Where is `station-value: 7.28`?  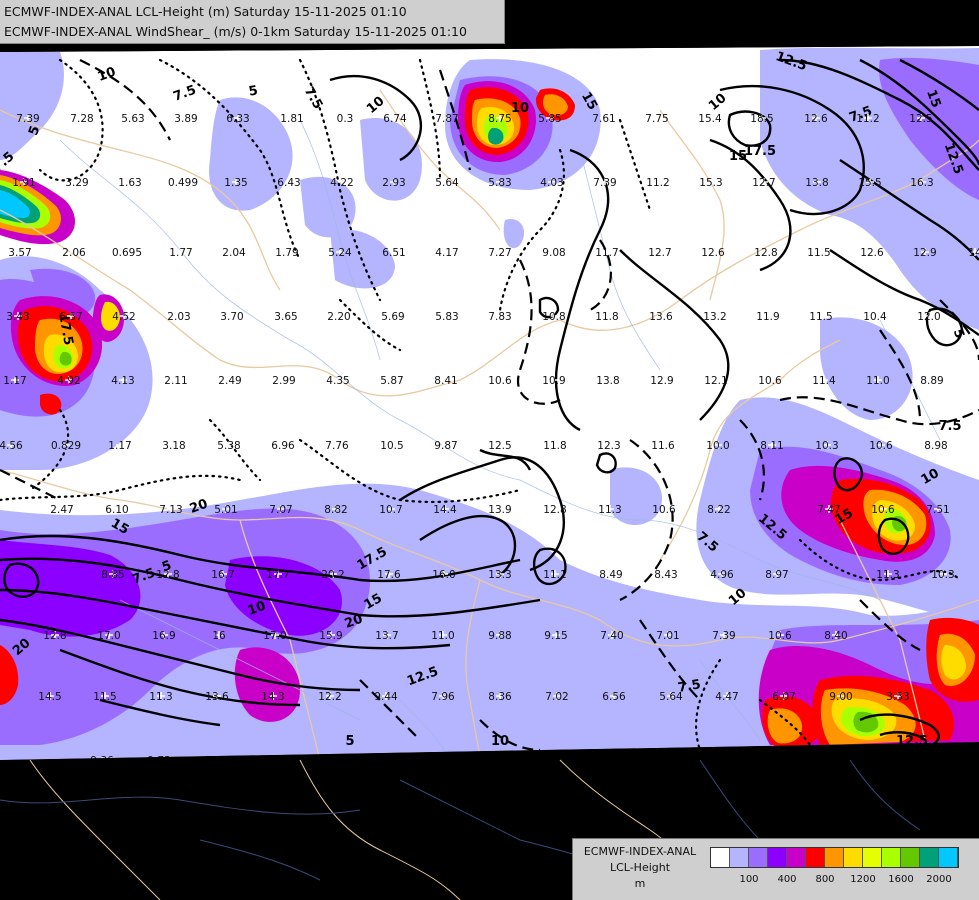 station-value: 7.28 is located at coordinates (81, 119).